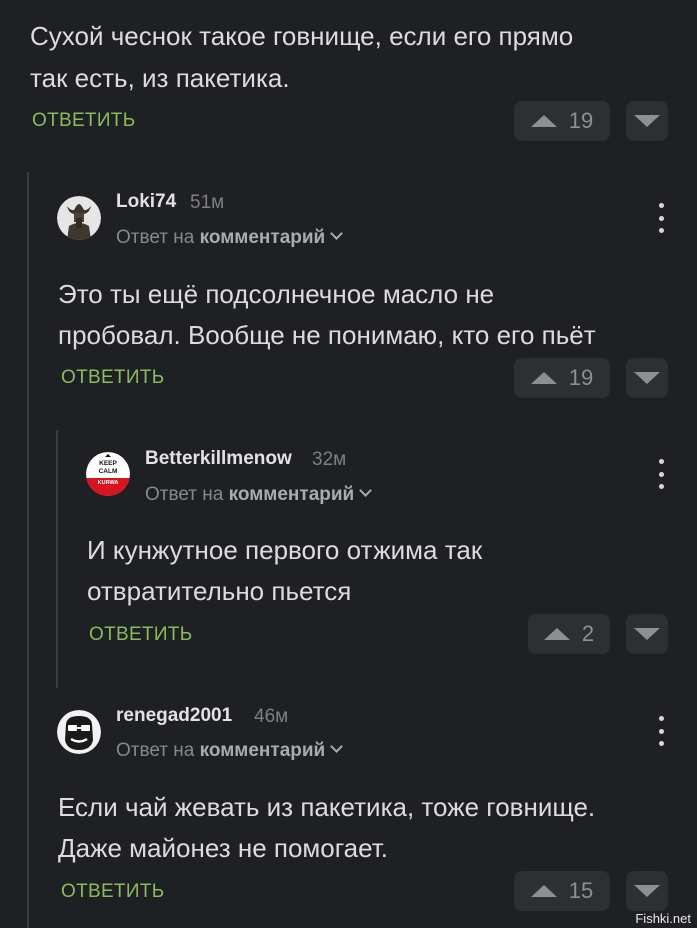  I want to click on comment-text-line: И кунжутное первого отжима так, so click(285, 550).